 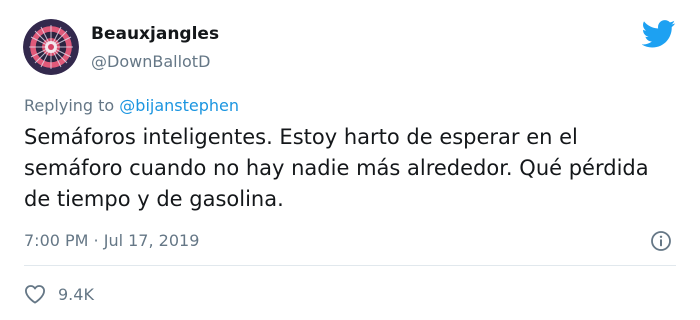 What do you see at coordinates (150, 61) in the screenshot?
I see `user-handle: @DownBallotD` at bounding box center [150, 61].